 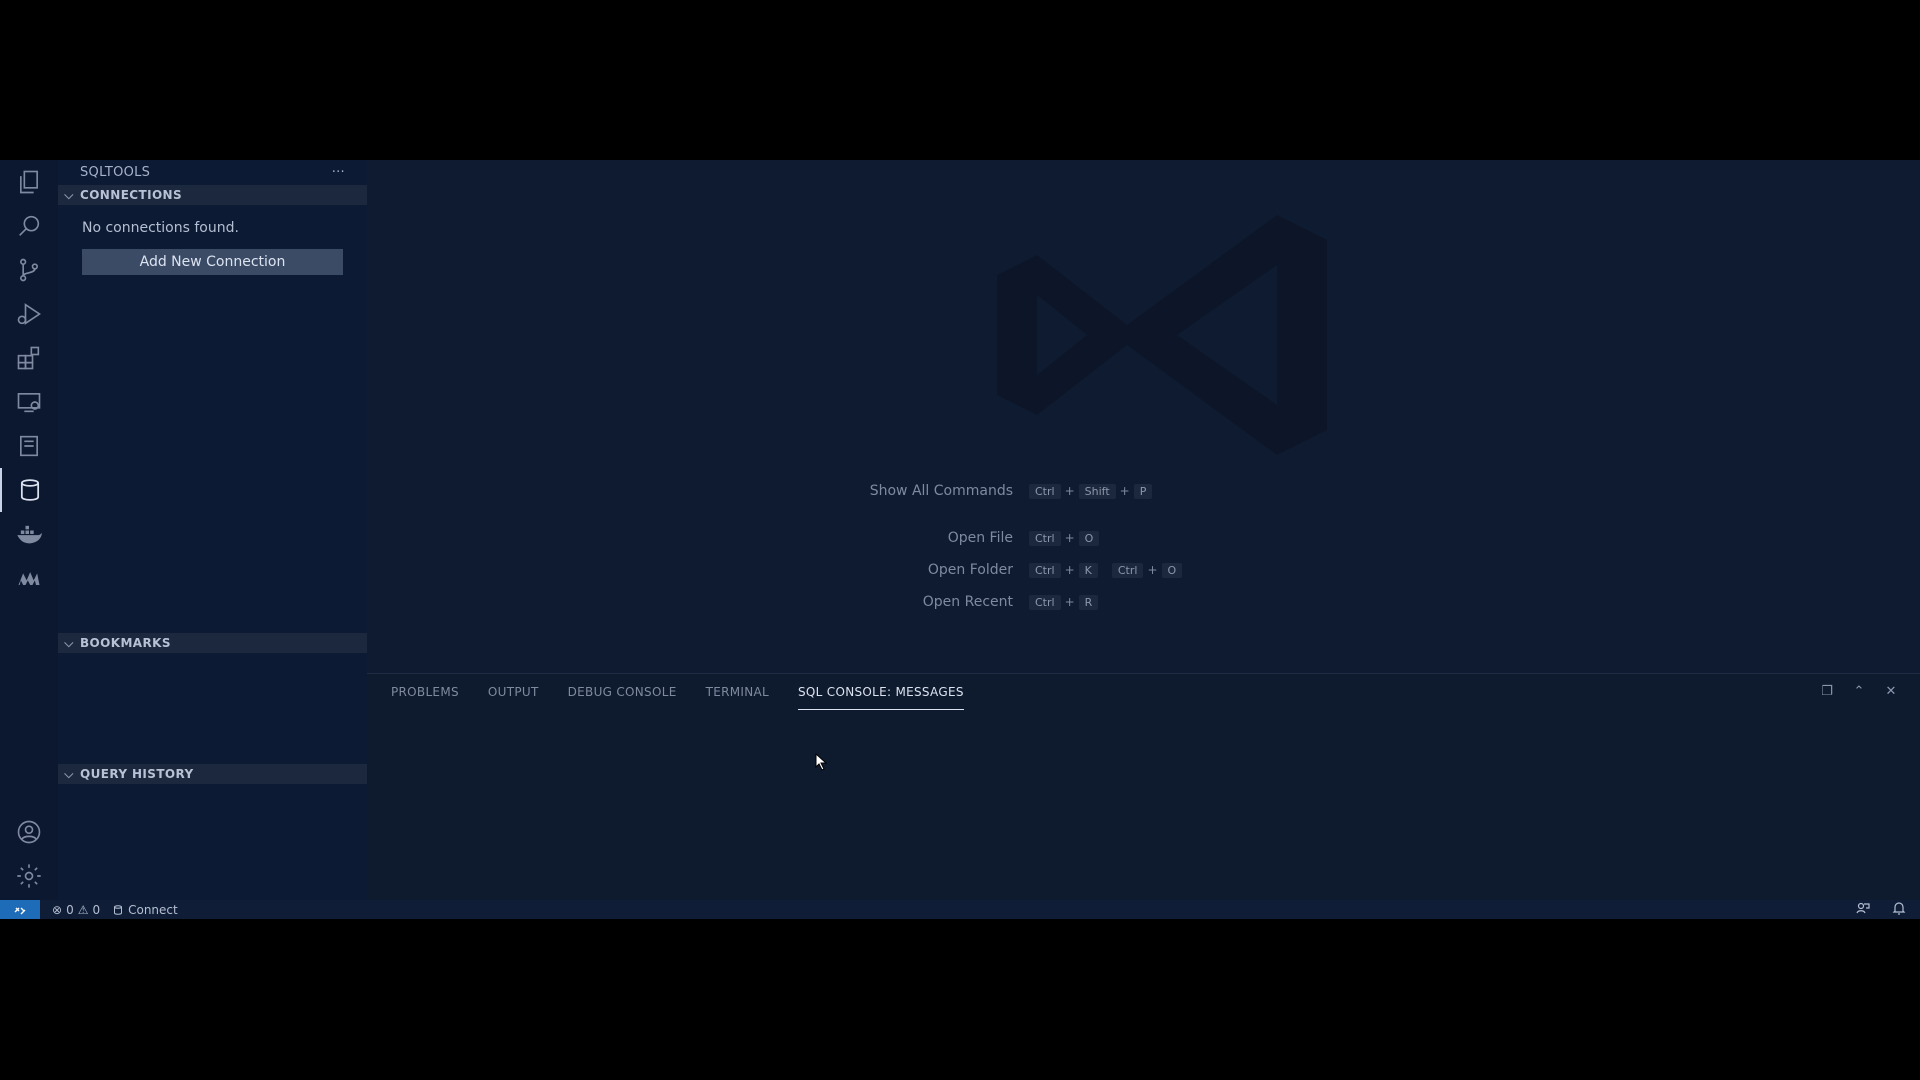 I want to click on activity-bar, so click(x=29, y=530).